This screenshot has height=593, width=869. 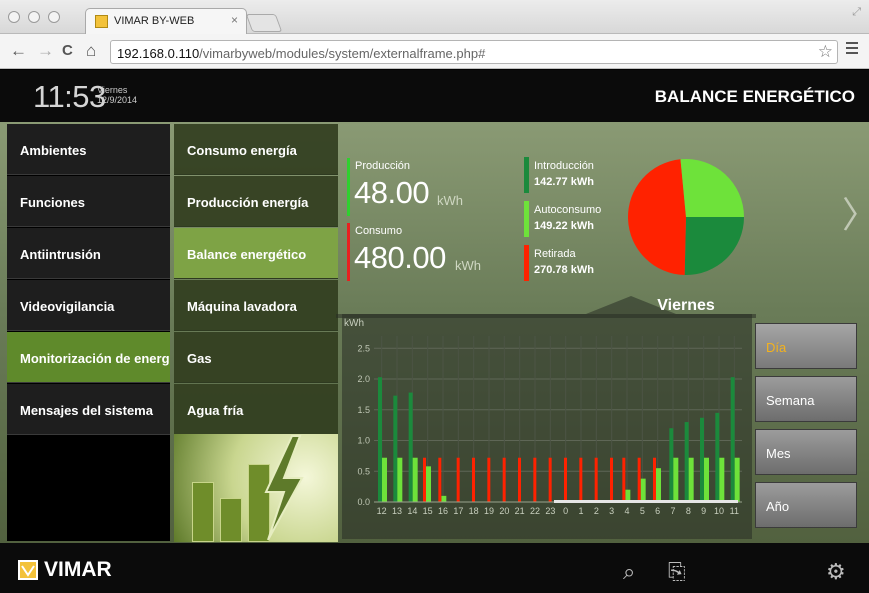 What do you see at coordinates (88, 149) in the screenshot?
I see `sidebar-item-ambientes: Ambientes` at bounding box center [88, 149].